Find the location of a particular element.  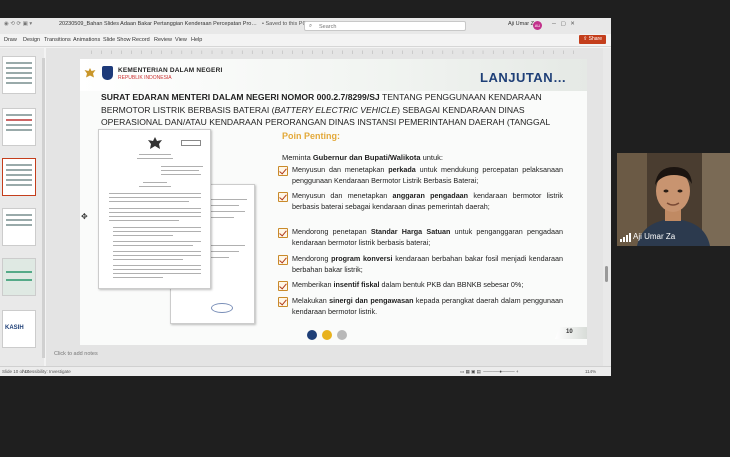

kemendagri-logo-icon is located at coordinates (107, 73).